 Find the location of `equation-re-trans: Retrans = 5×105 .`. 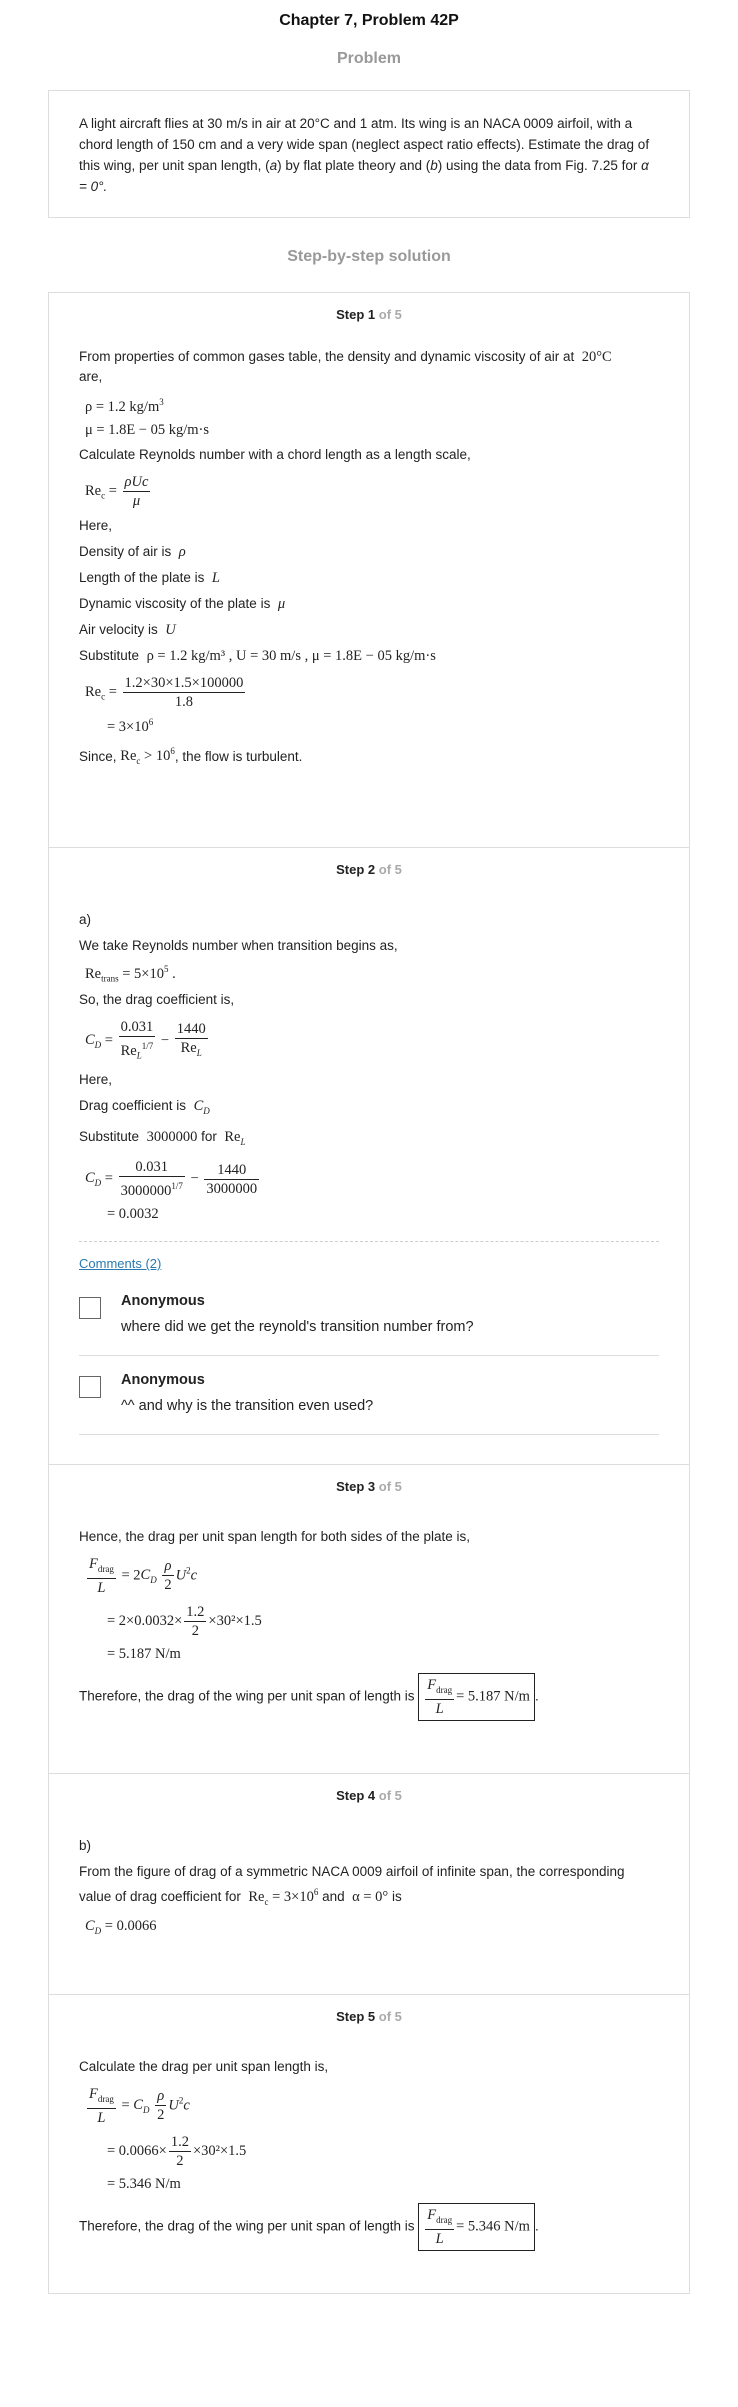

equation-re-trans: Retrans = 5×105 . is located at coordinates (130, 974).